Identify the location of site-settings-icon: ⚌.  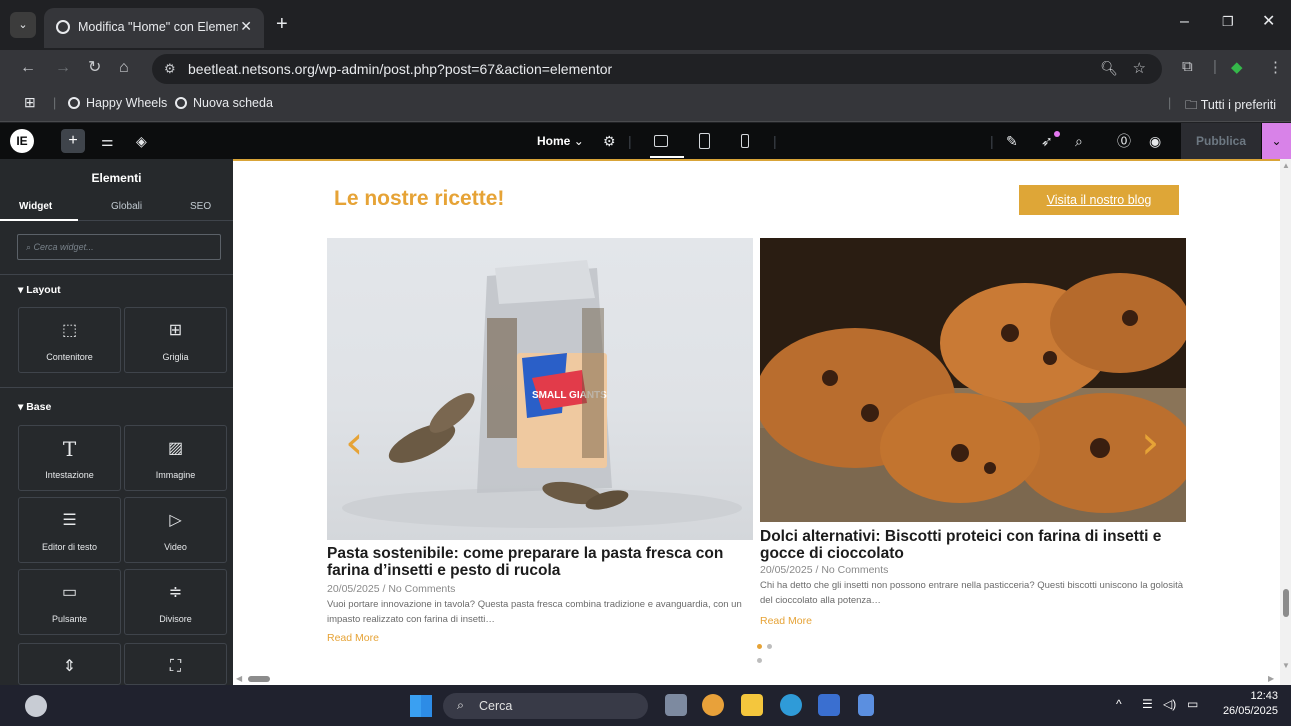
(107, 141).